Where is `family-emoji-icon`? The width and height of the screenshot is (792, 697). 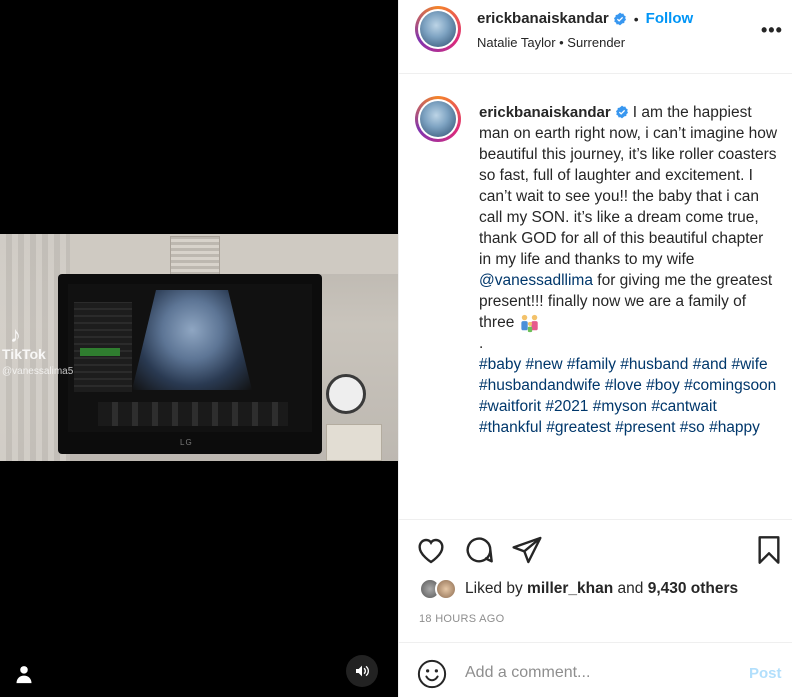 family-emoji-icon is located at coordinates (529, 323).